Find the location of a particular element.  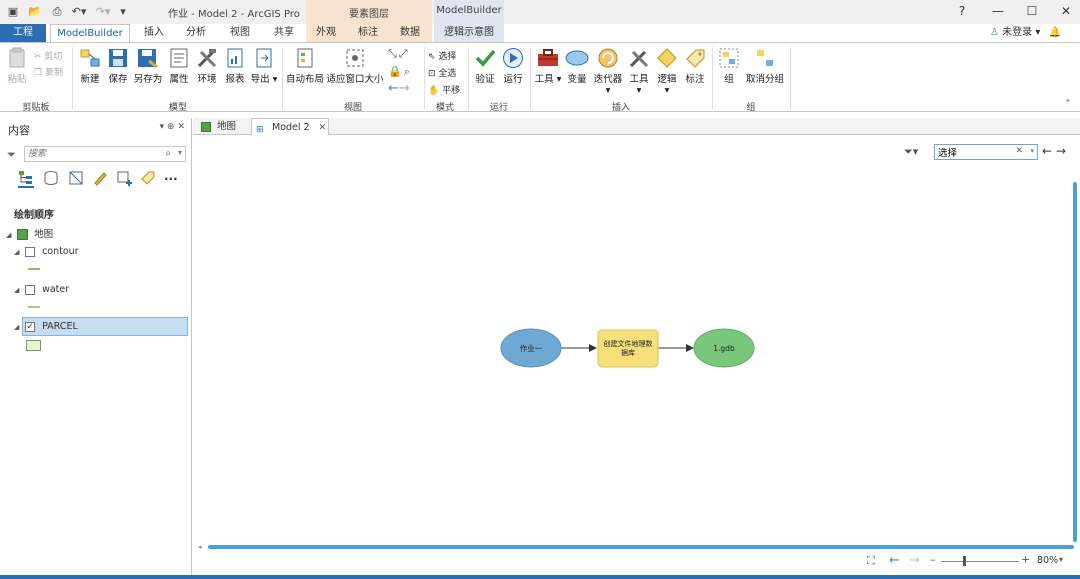

auto-layout-button: 自动布局 is located at coordinates (305, 66).